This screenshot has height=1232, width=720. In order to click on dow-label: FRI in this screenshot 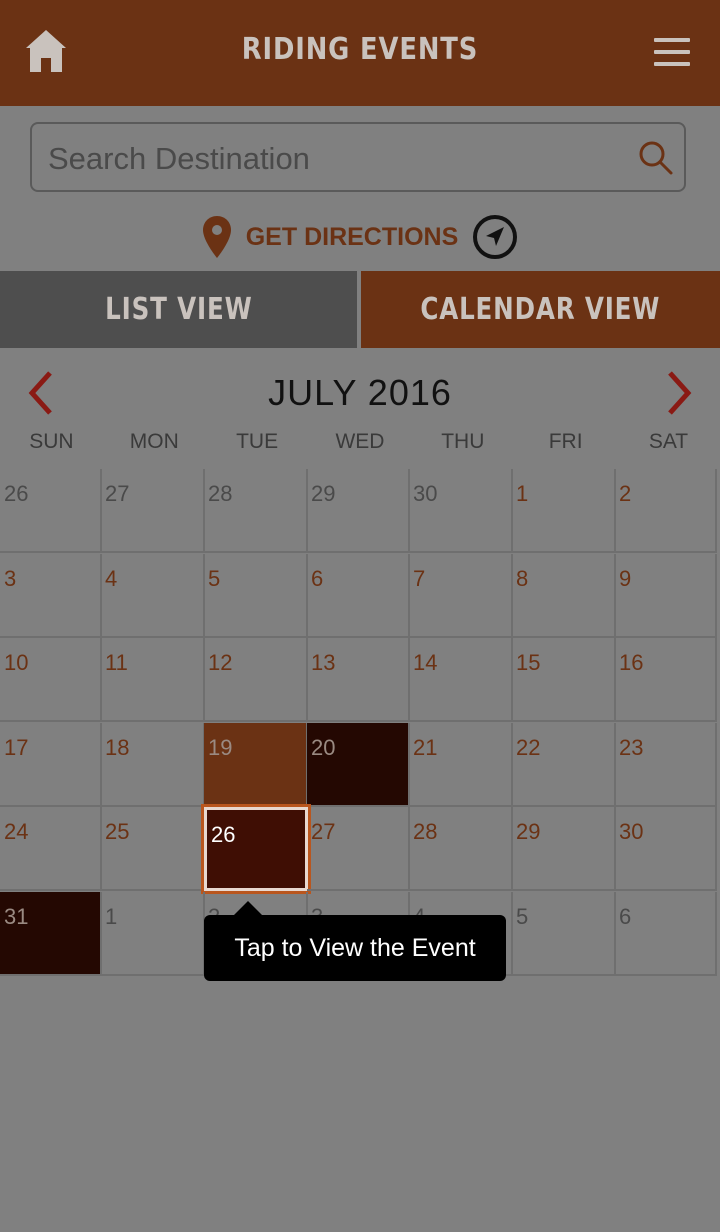, I will do `click(565, 441)`.